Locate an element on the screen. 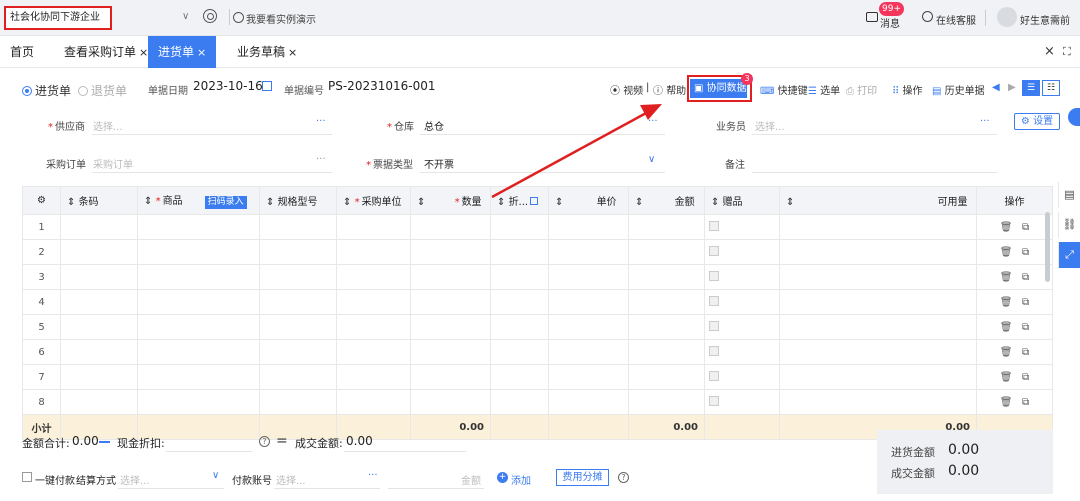  tab-home: 首页 is located at coordinates (22, 52).